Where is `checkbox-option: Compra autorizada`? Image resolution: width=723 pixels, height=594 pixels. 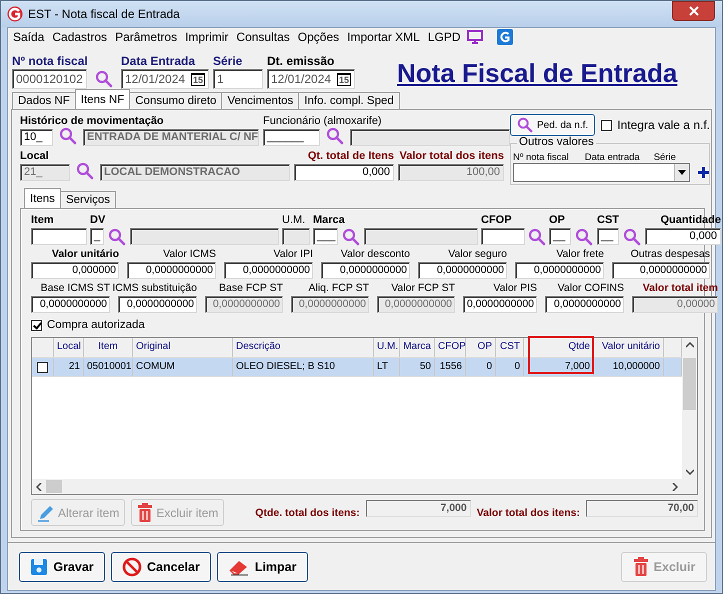
checkbox-option: Compra autorizada is located at coordinates (364, 325).